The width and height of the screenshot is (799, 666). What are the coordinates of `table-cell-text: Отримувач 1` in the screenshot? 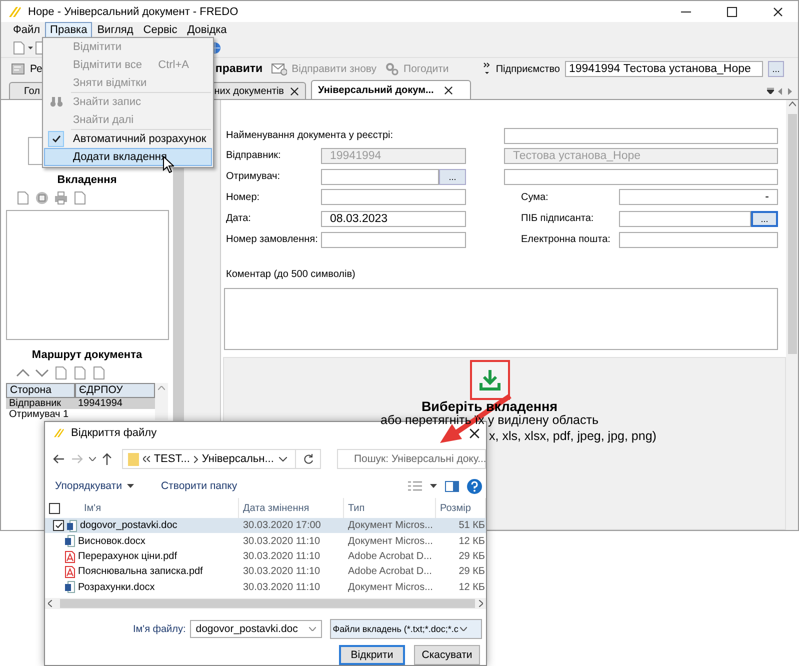 It's located at (39, 414).